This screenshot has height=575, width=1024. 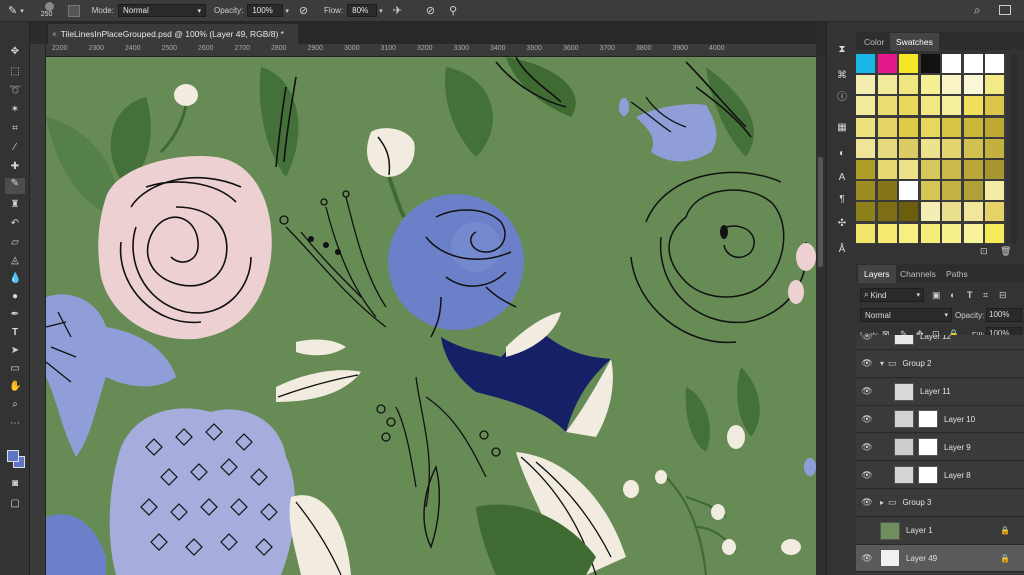 What do you see at coordinates (842, 128) in the screenshot?
I see `properties-icon: ▦` at bounding box center [842, 128].